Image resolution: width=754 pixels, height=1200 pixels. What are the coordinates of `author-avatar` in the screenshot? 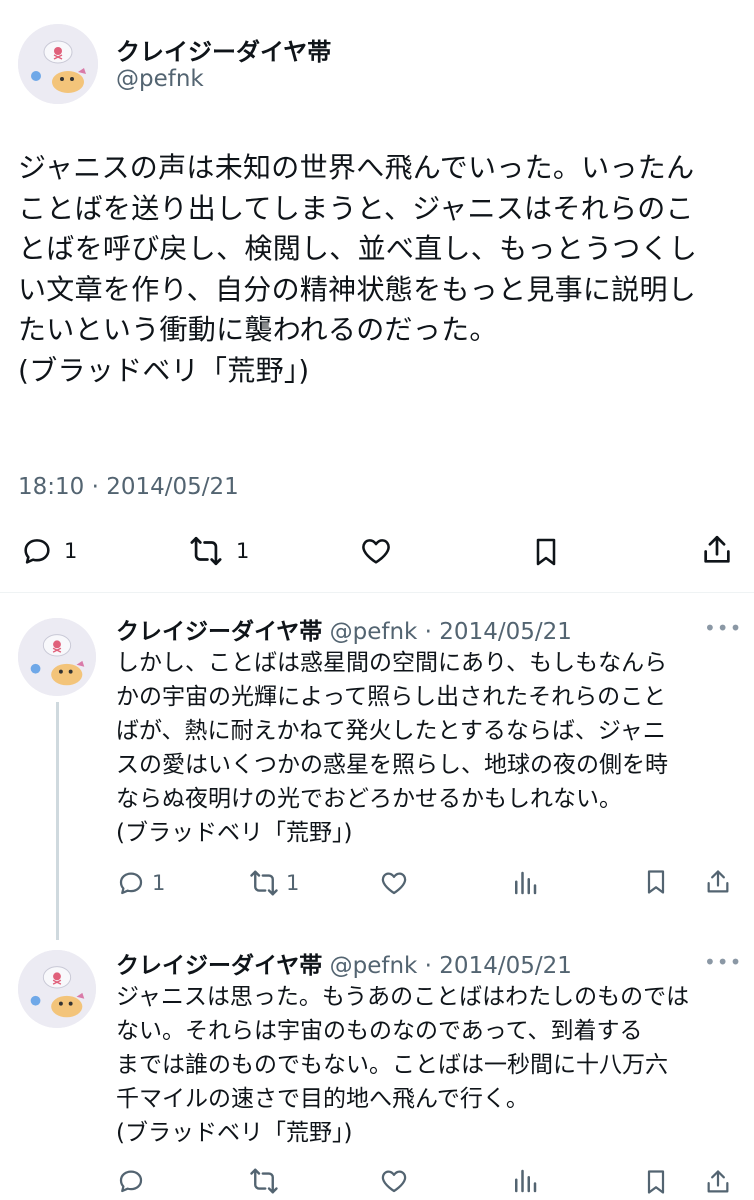 It's located at (58, 64).